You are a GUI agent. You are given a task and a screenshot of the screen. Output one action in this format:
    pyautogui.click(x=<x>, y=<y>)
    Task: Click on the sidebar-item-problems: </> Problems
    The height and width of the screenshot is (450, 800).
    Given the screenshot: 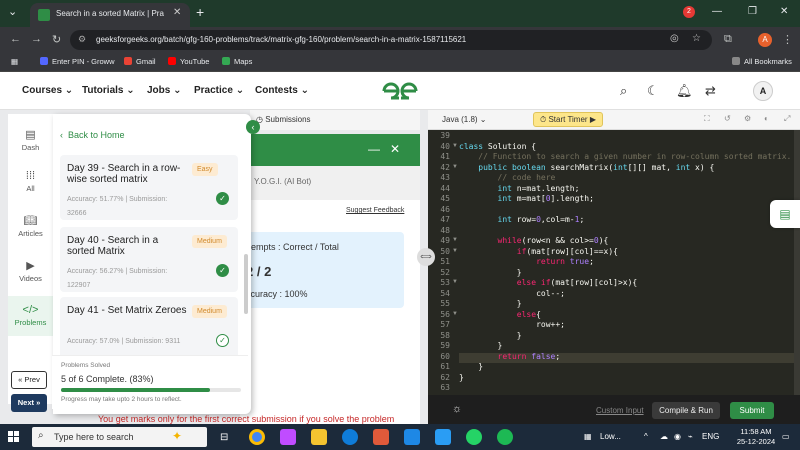 What is the action you would take?
    pyautogui.click(x=30, y=316)
    